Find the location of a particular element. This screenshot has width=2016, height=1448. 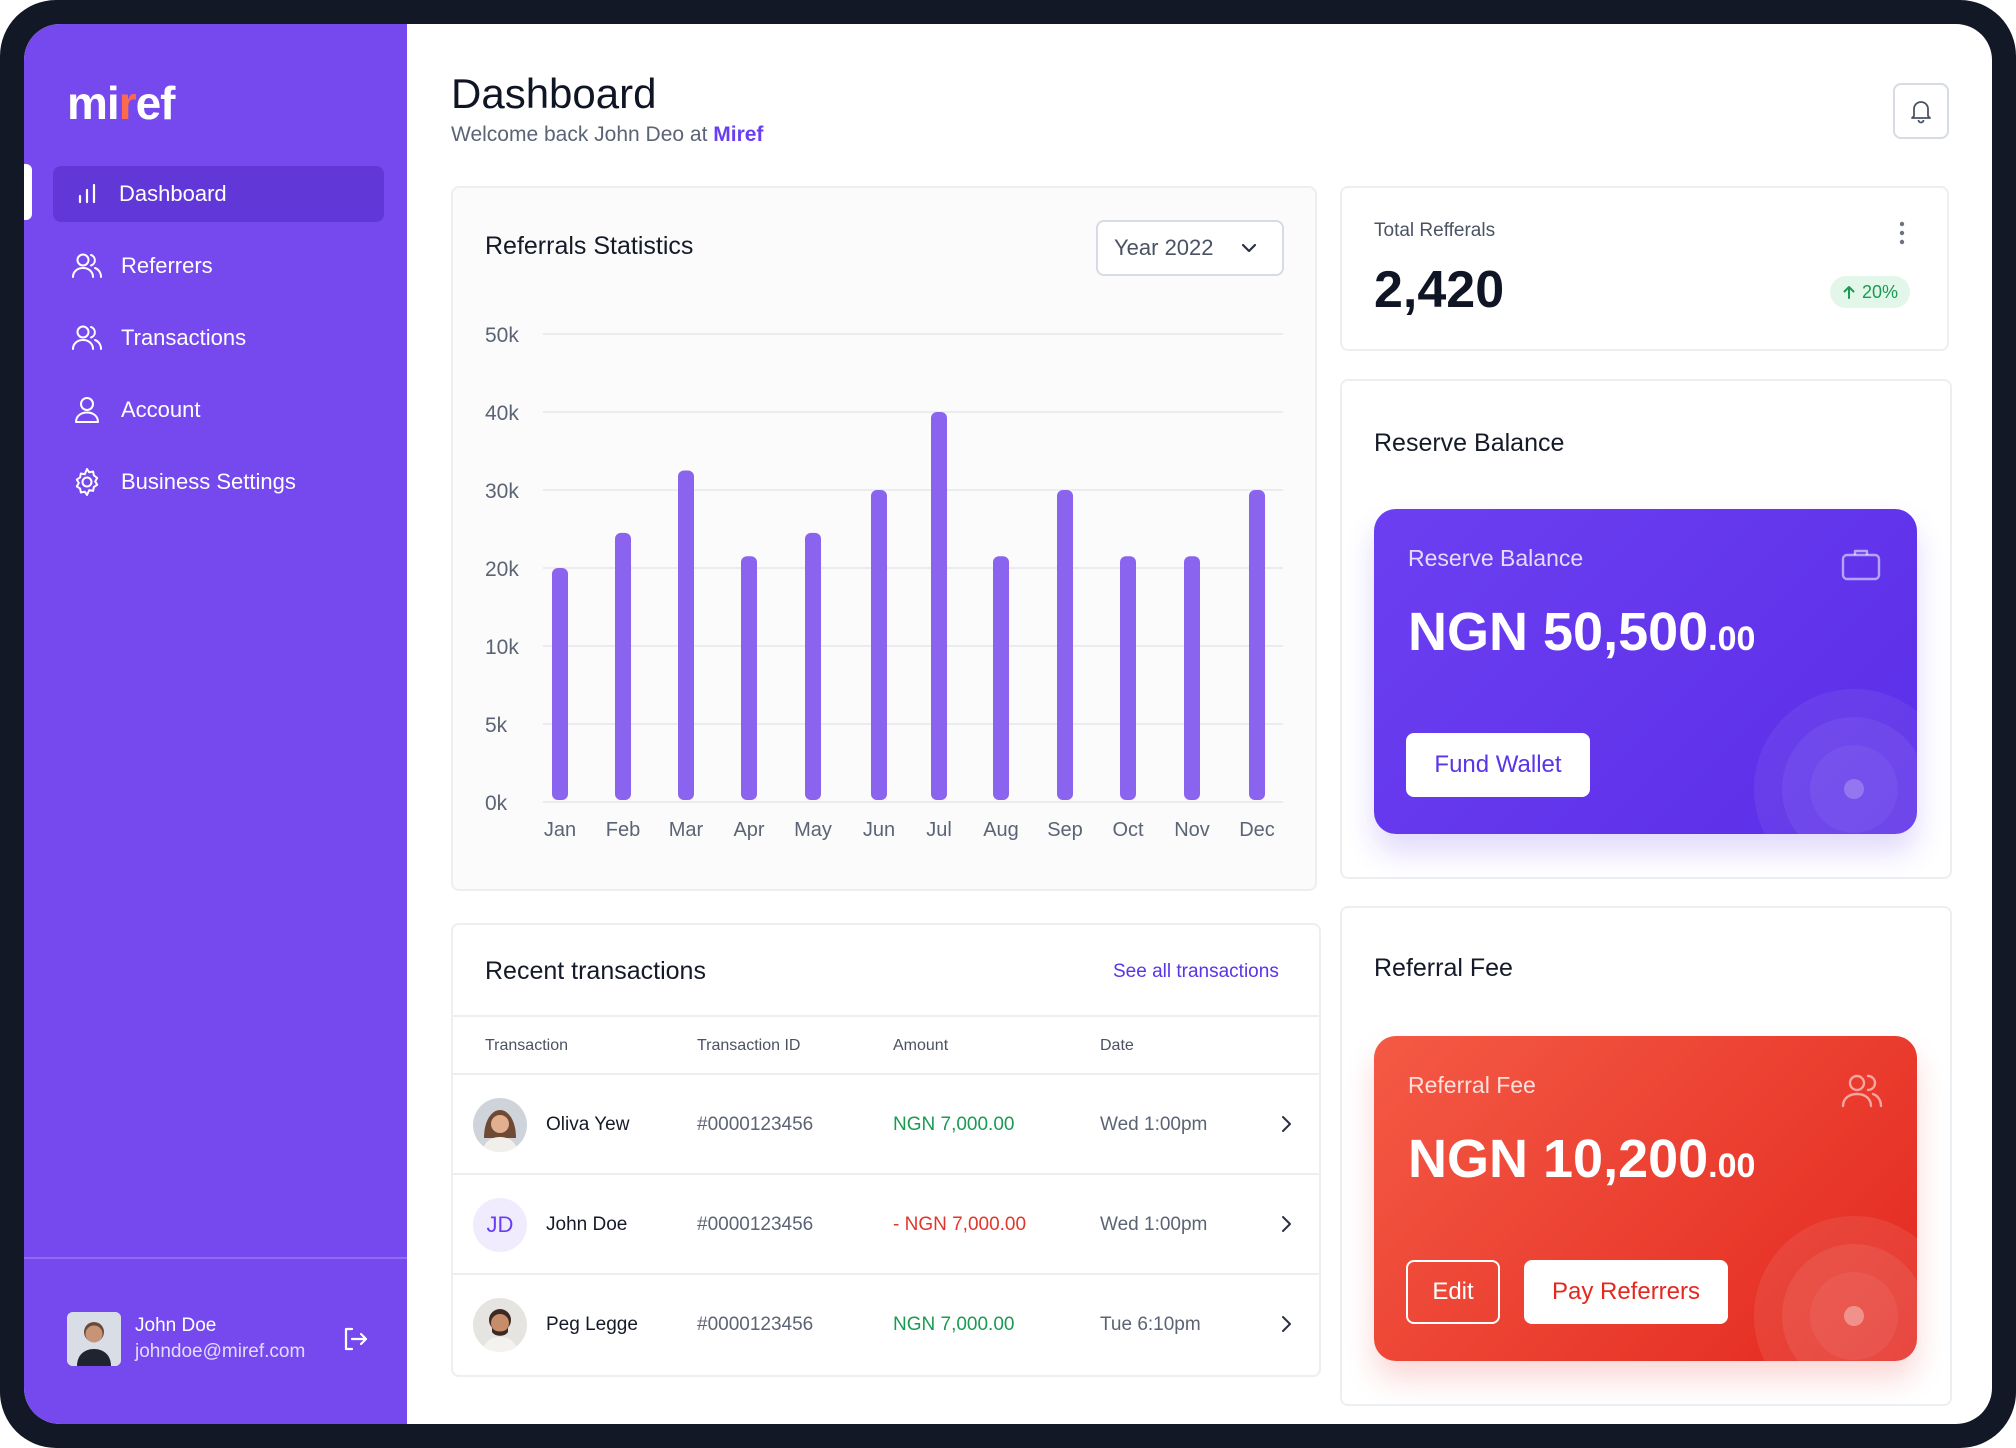

bar-nov is located at coordinates (1192, 678).